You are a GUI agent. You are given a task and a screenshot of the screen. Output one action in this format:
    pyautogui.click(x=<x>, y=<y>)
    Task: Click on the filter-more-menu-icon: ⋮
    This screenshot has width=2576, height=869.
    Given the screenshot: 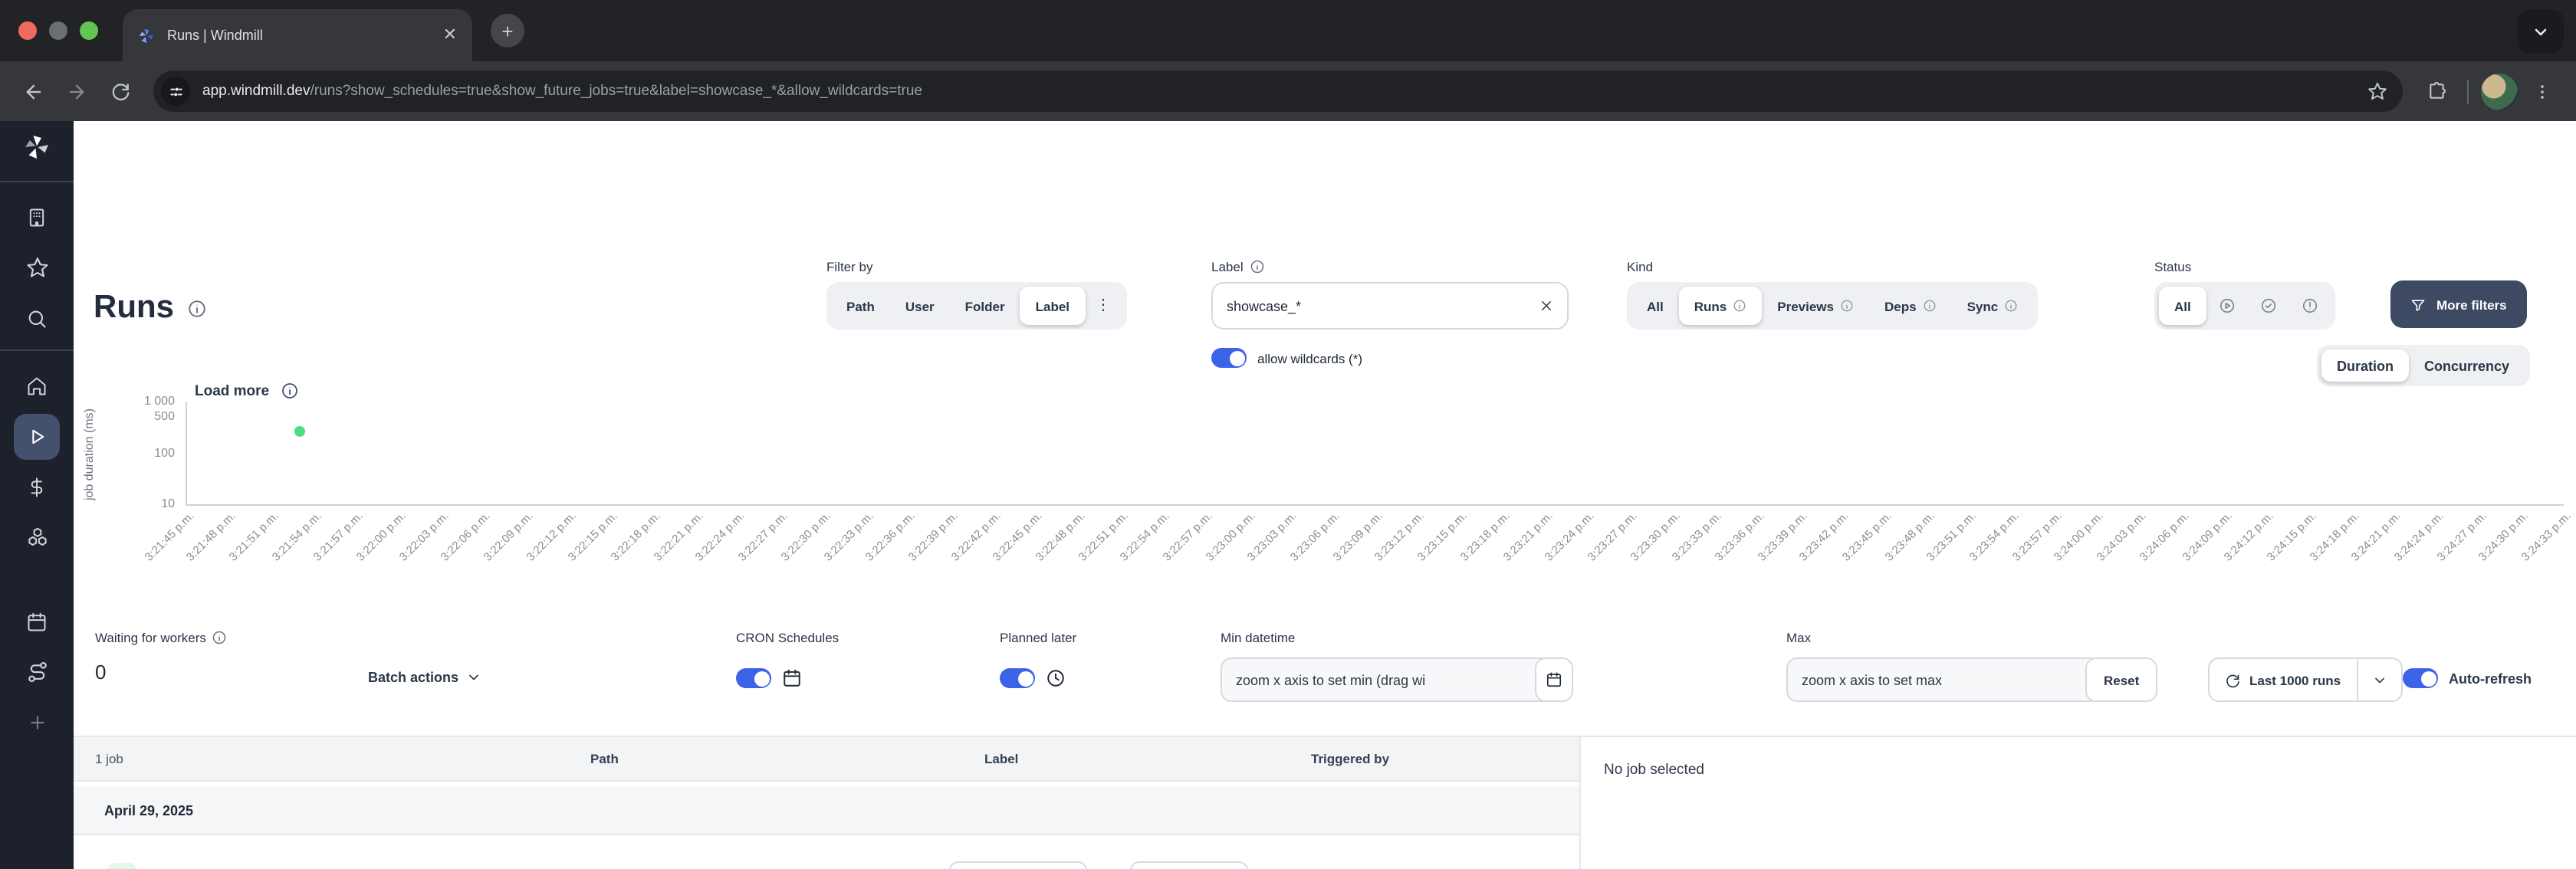 What is the action you would take?
    pyautogui.click(x=1103, y=306)
    